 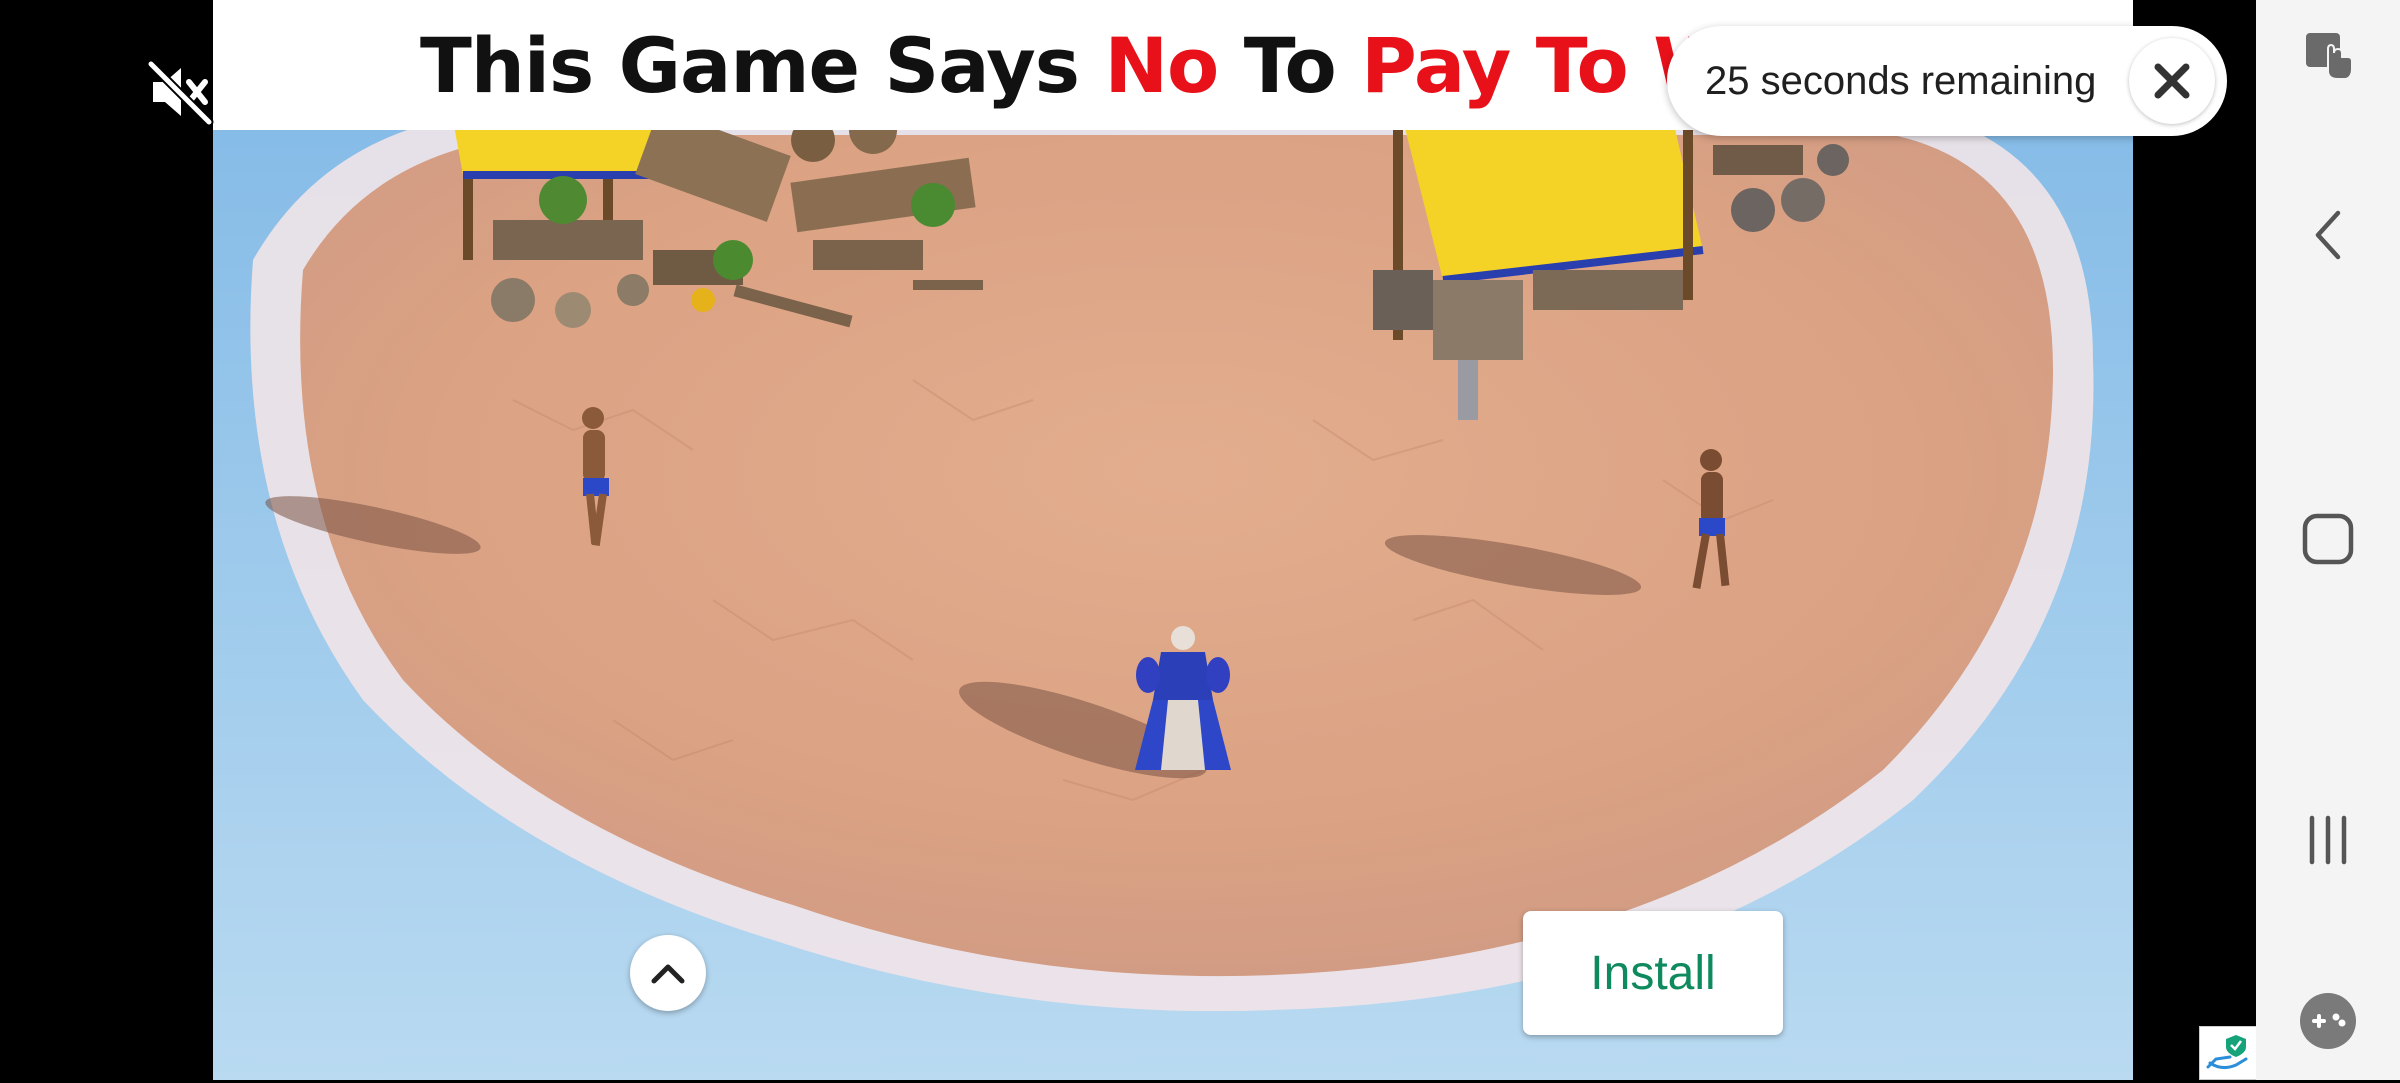 I want to click on recents-icon, so click(x=2328, y=840).